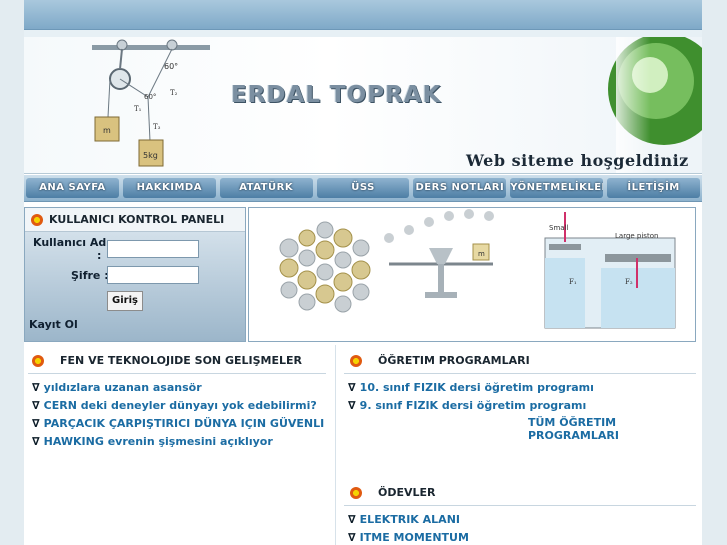  I want to click on programs-header: ÖĞRETIM PROGRAMLARI, so click(440, 360).